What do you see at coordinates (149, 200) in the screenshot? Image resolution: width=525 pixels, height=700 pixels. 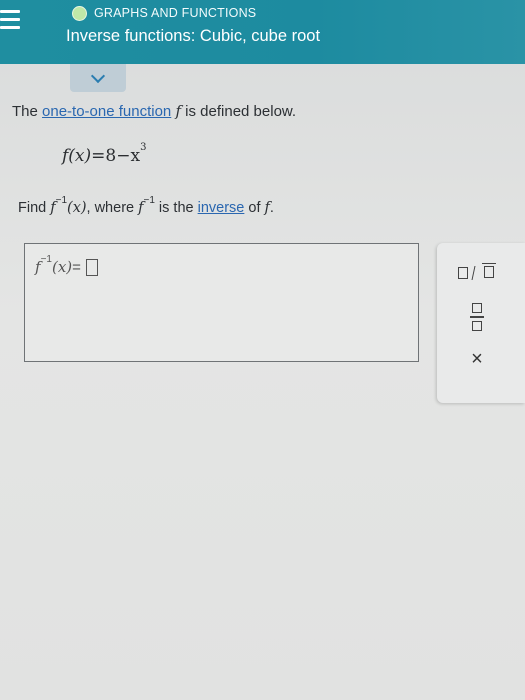 I see `inverse-exponent-2: −1` at bounding box center [149, 200].